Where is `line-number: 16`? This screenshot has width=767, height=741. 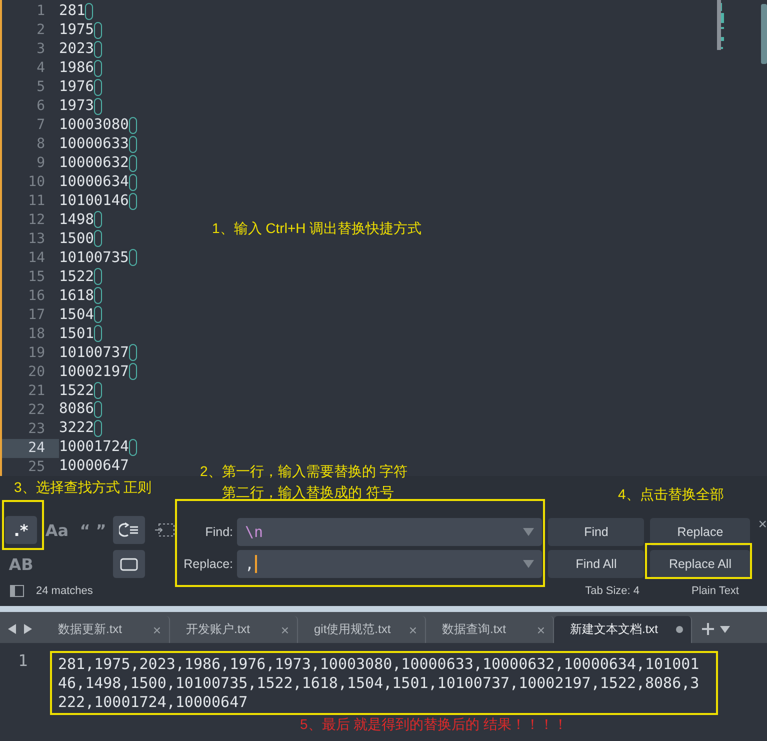 line-number: 16 is located at coordinates (36, 296).